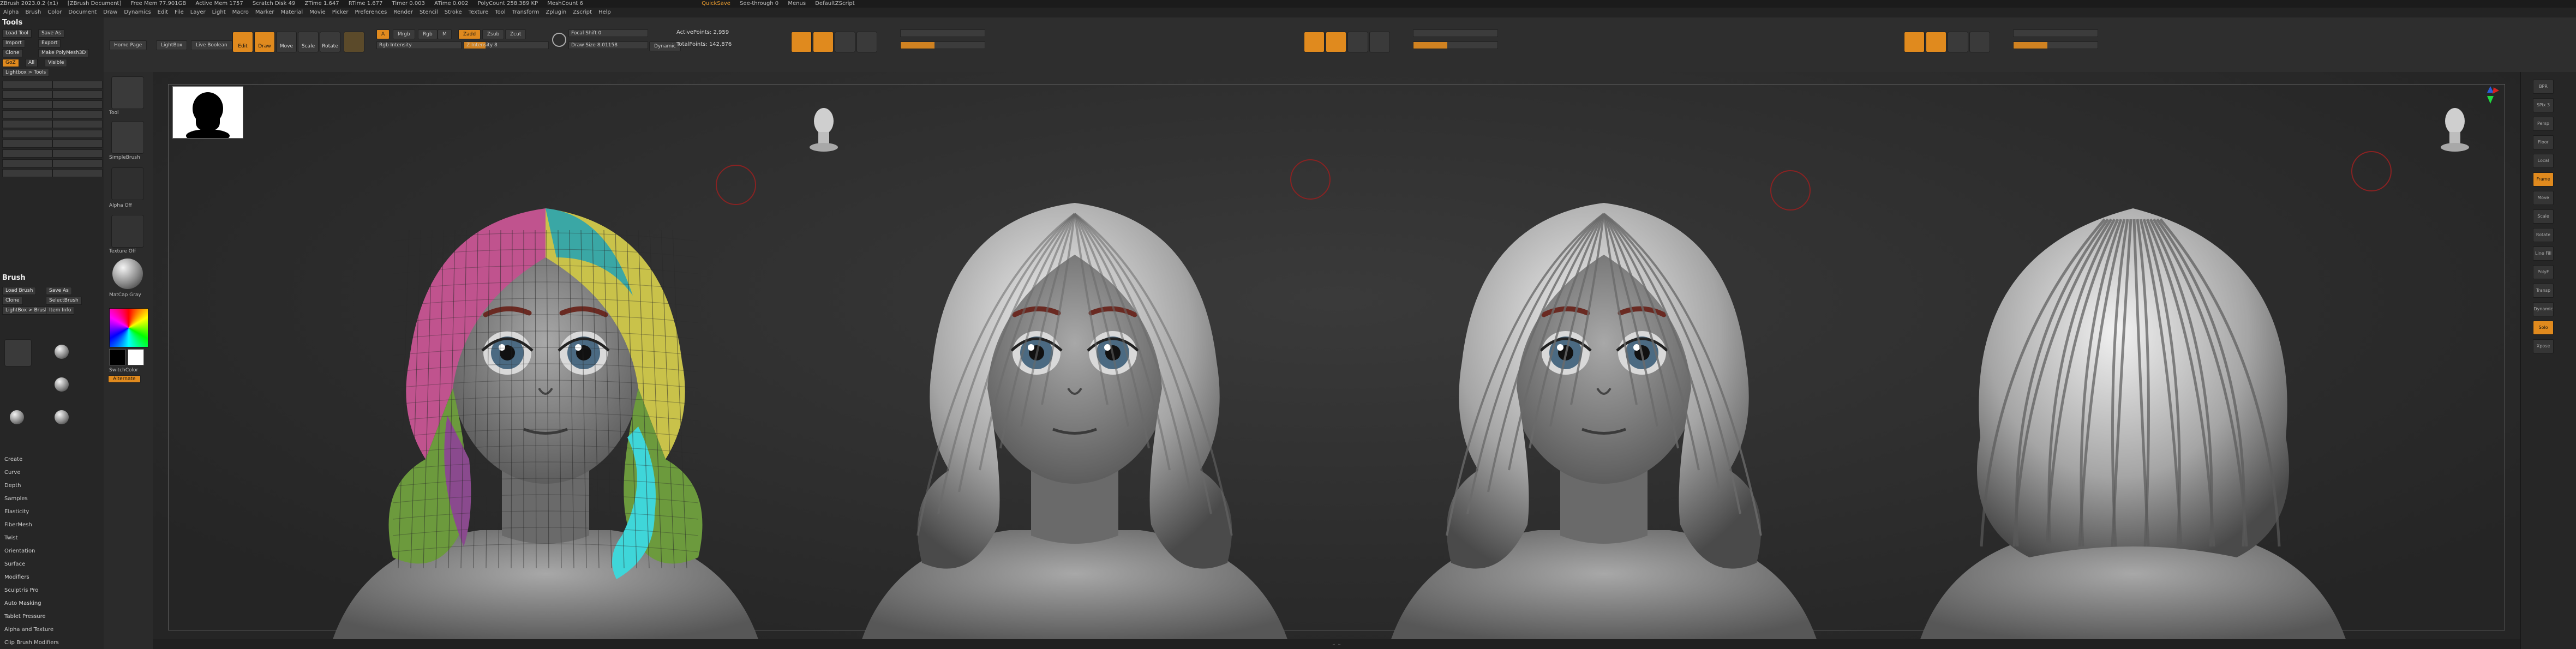 The width and height of the screenshot is (2576, 649). What do you see at coordinates (582, 12) in the screenshot?
I see `menu-zscript: Zscript` at bounding box center [582, 12].